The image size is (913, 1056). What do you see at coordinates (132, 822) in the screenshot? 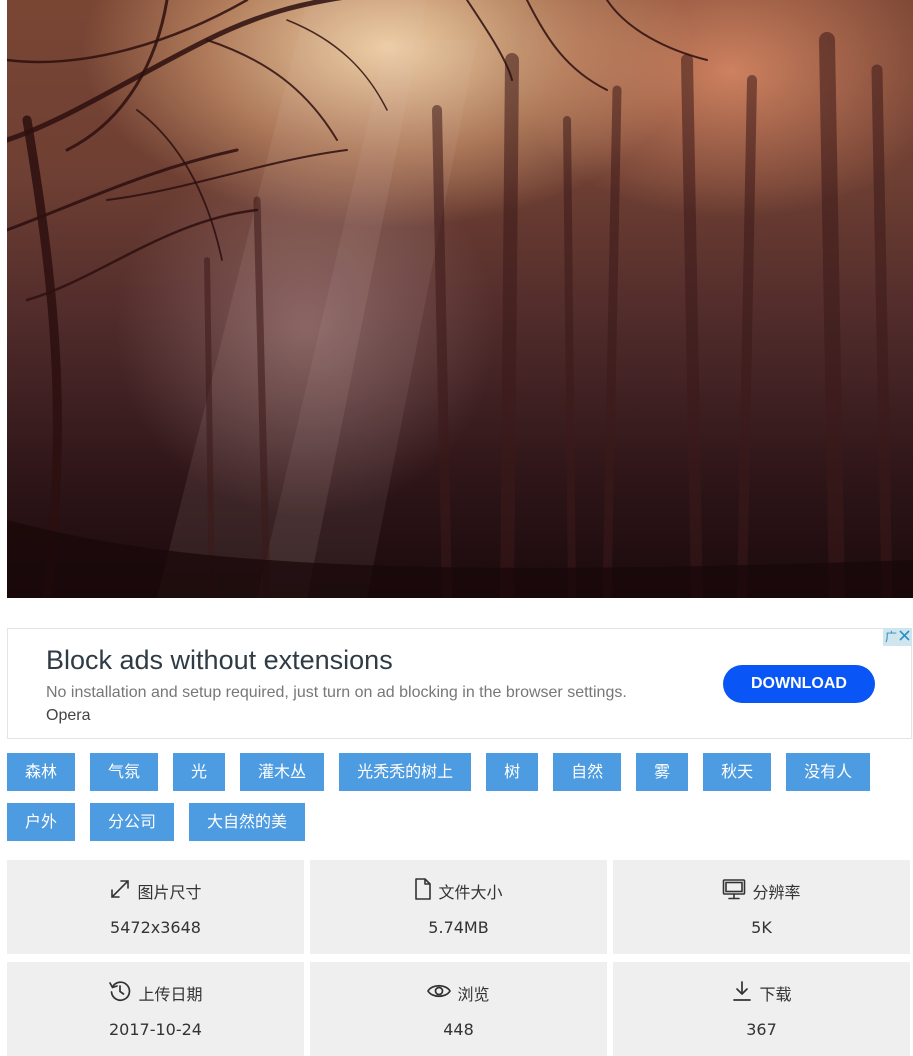
I see `tag-item: 分公司` at bounding box center [132, 822].